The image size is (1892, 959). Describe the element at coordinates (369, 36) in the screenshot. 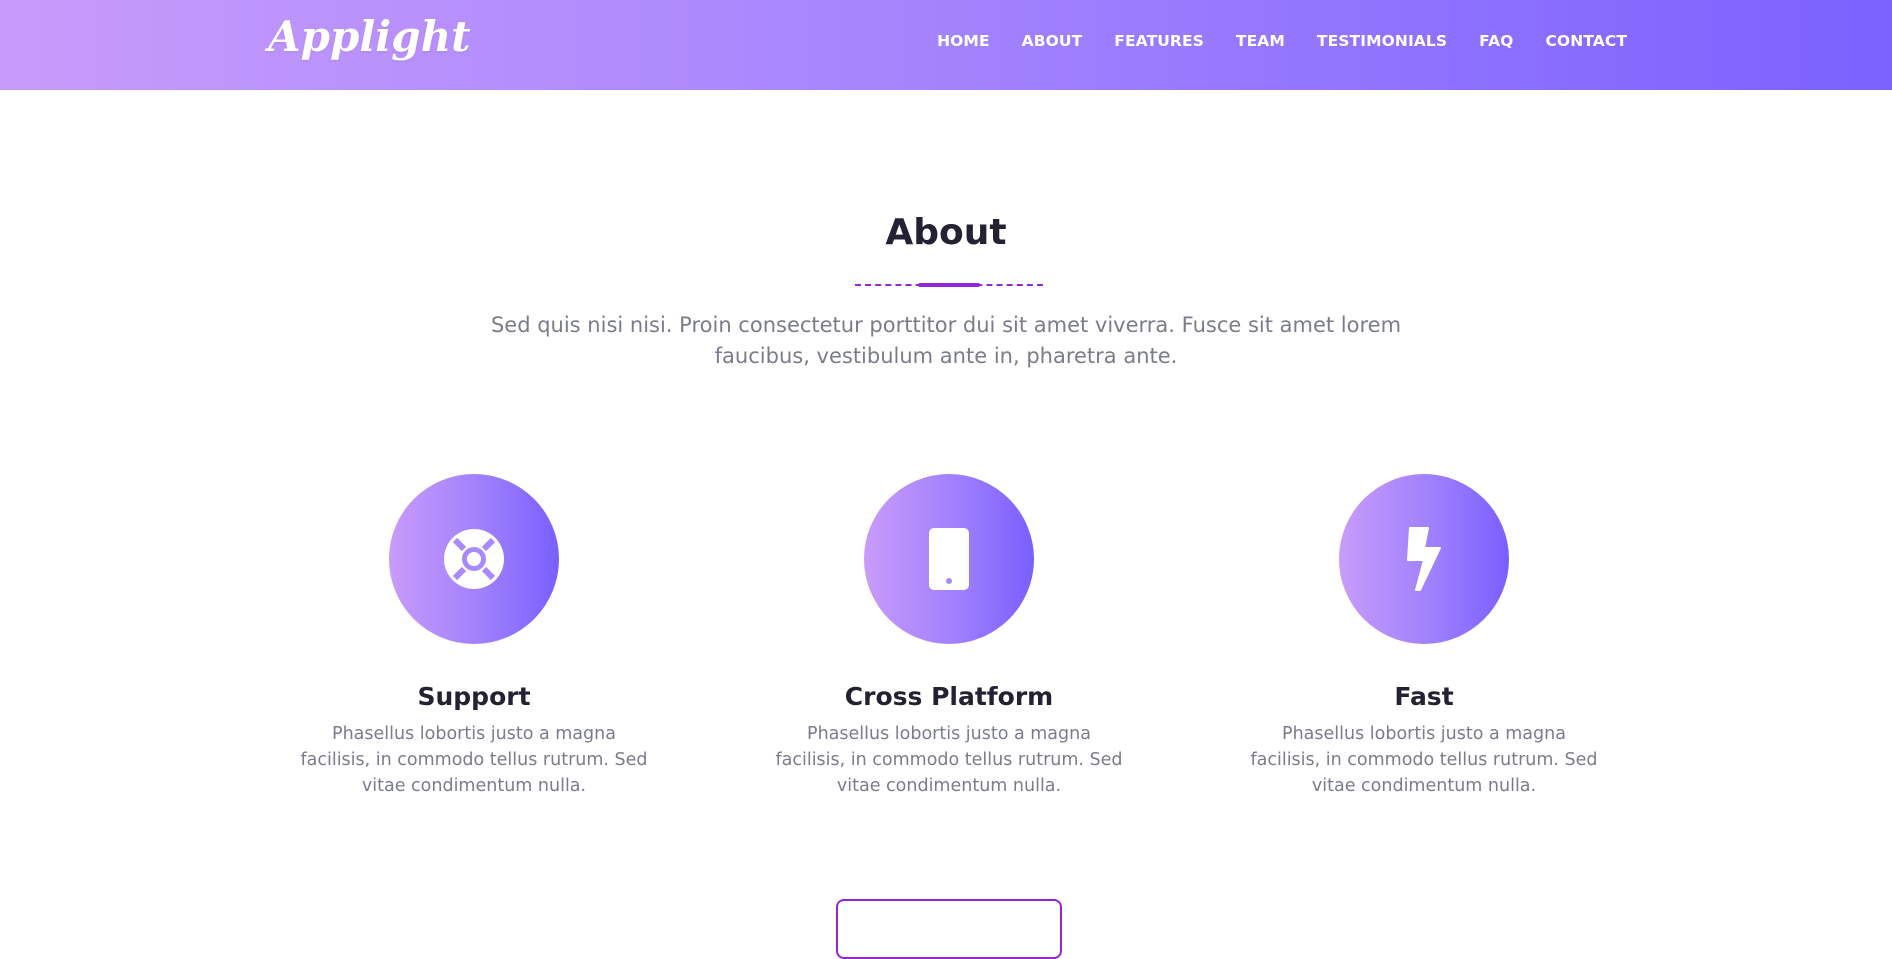

I see `logo: Applight` at that location.